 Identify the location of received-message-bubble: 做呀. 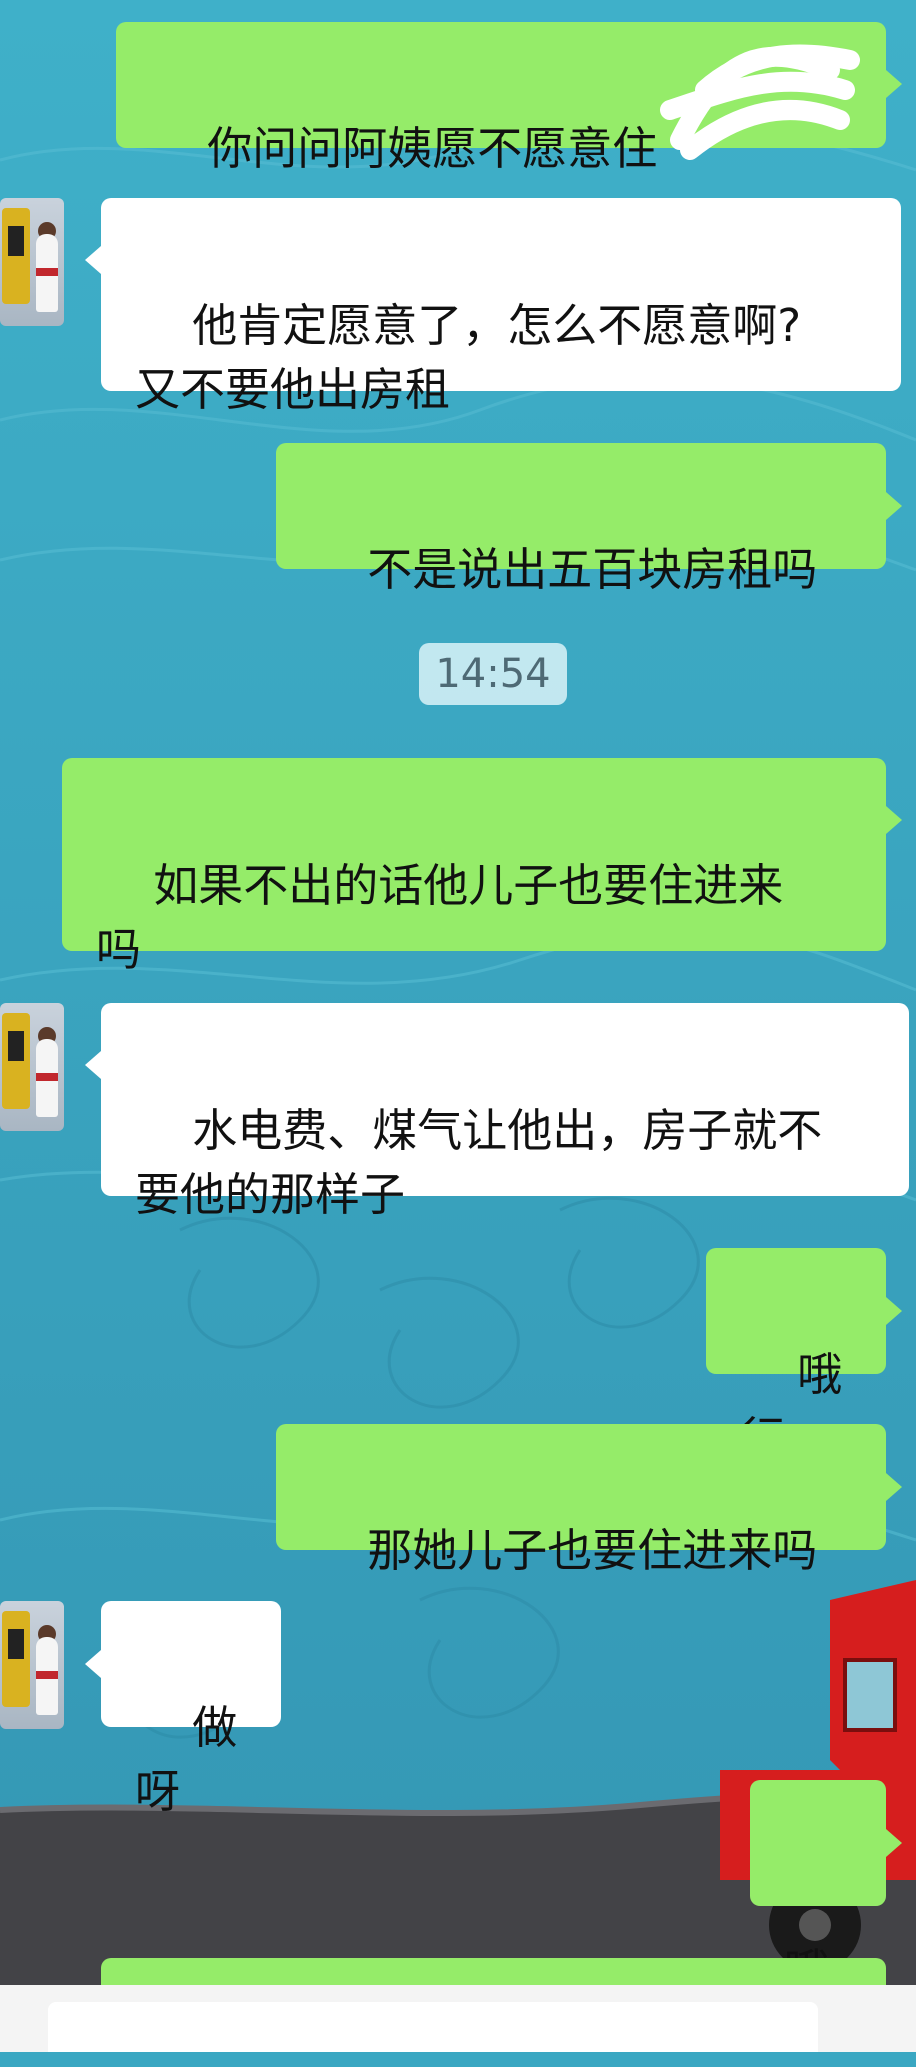
(191, 1709).